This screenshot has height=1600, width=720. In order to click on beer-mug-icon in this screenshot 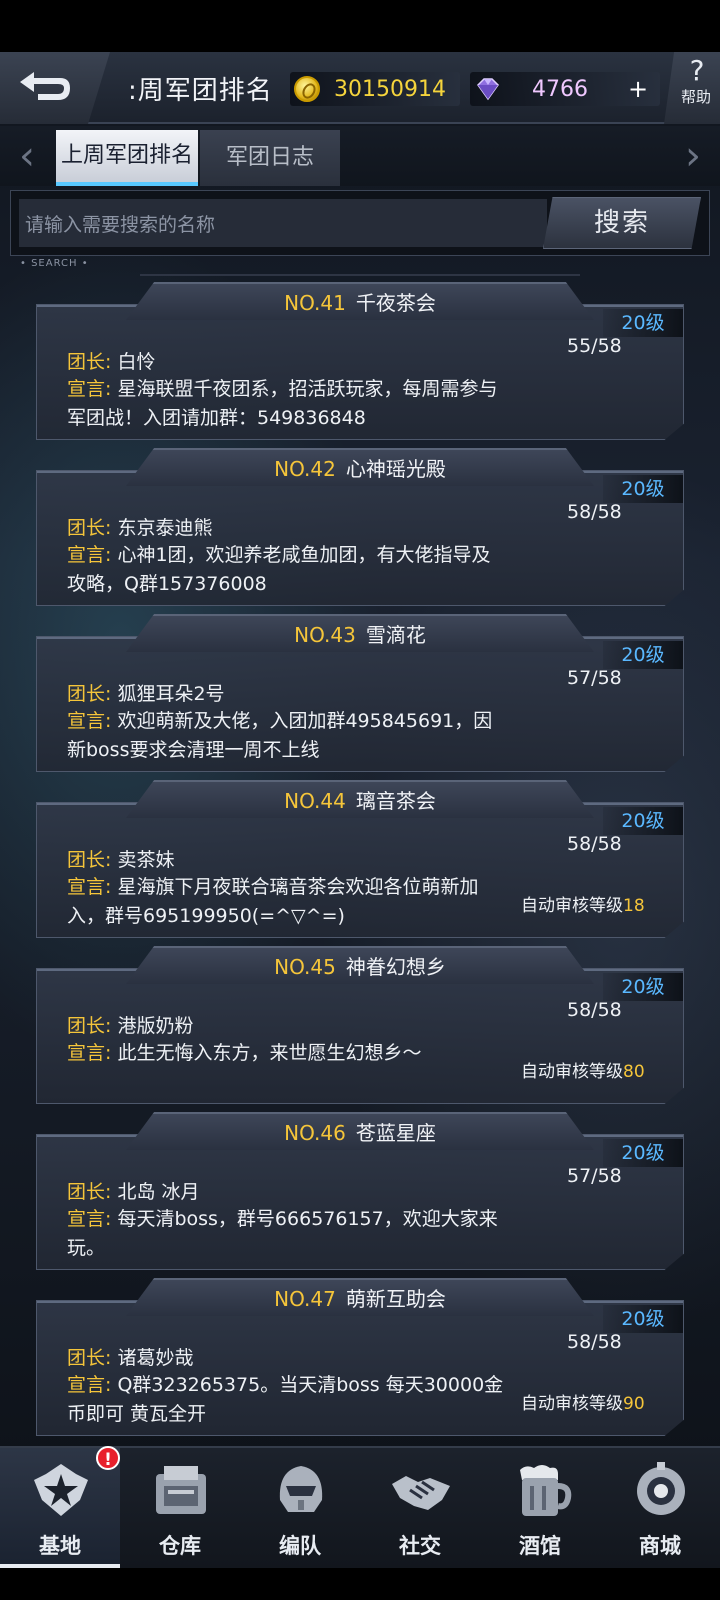, I will do `click(541, 1491)`.